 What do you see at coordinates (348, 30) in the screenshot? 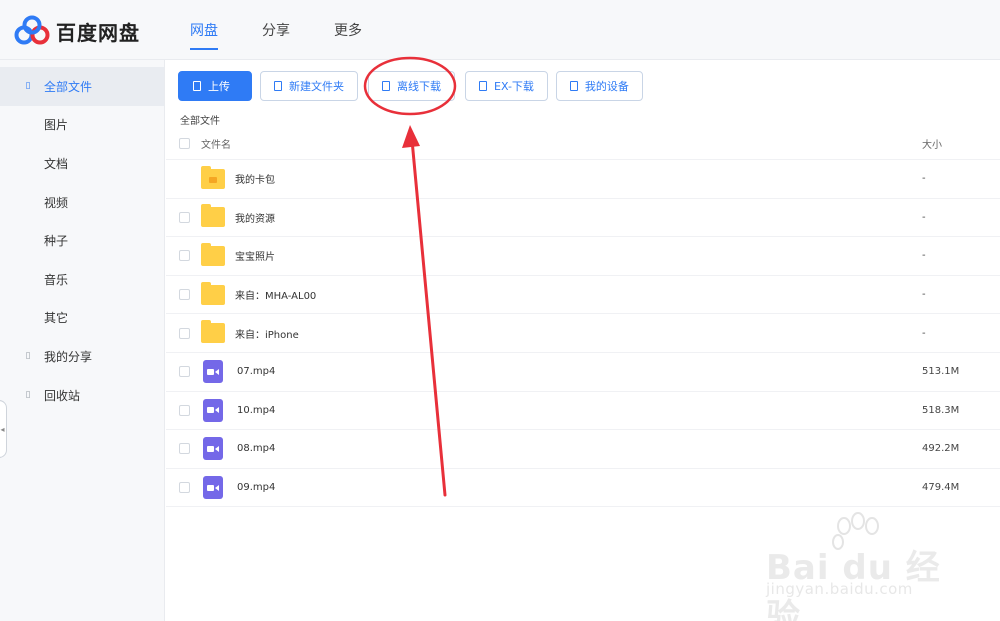
I see `tab-more: 更多` at bounding box center [348, 30].